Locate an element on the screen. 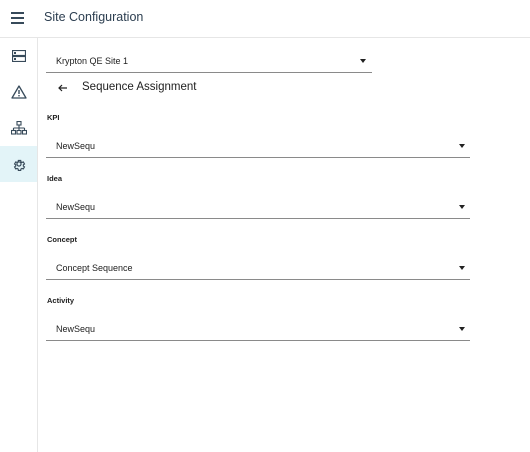 This screenshot has width=530, height=452. gear-icon is located at coordinates (19, 165).